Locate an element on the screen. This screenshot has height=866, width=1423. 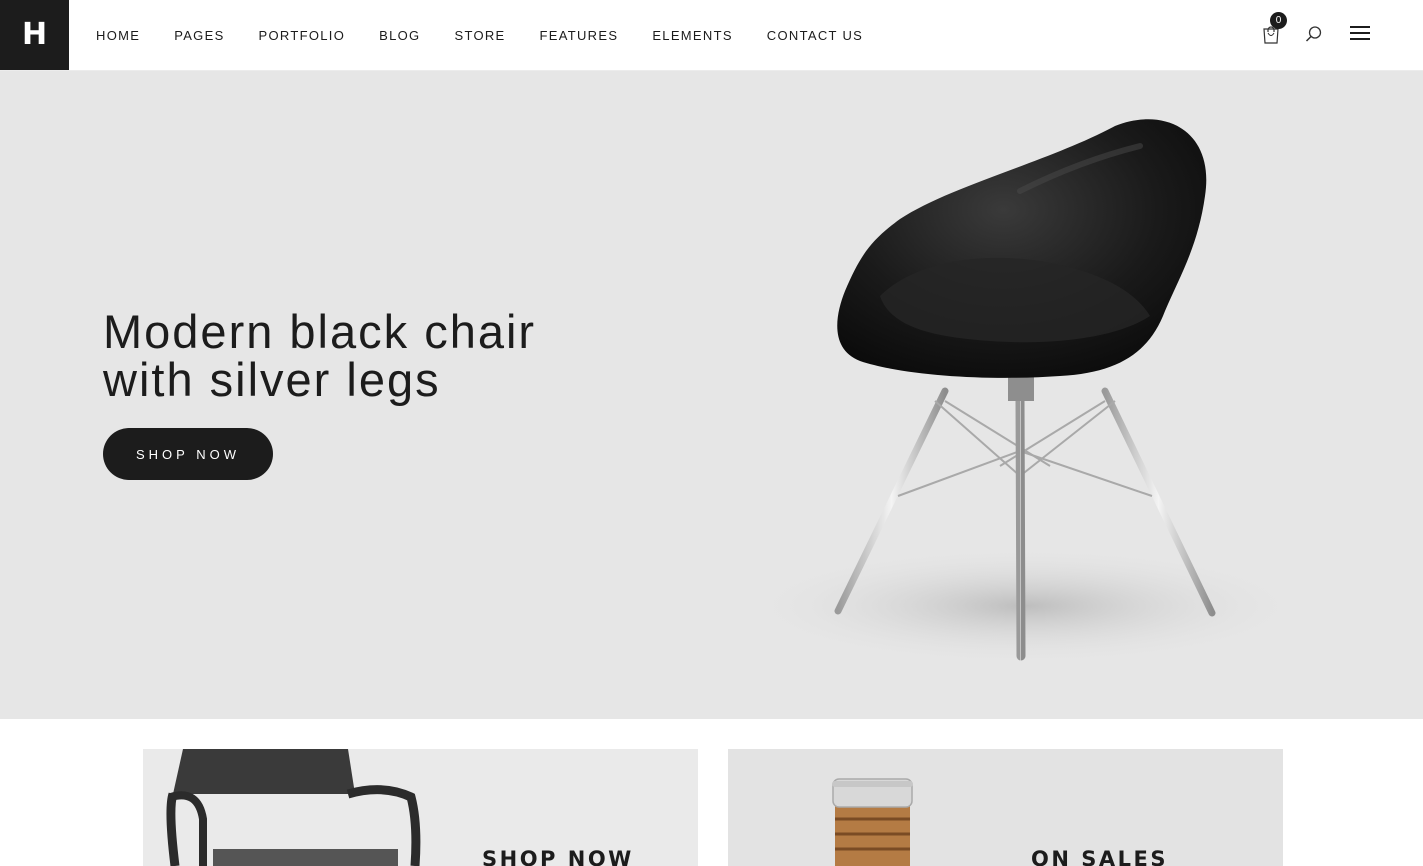
armchair-image is located at coordinates (293, 807).